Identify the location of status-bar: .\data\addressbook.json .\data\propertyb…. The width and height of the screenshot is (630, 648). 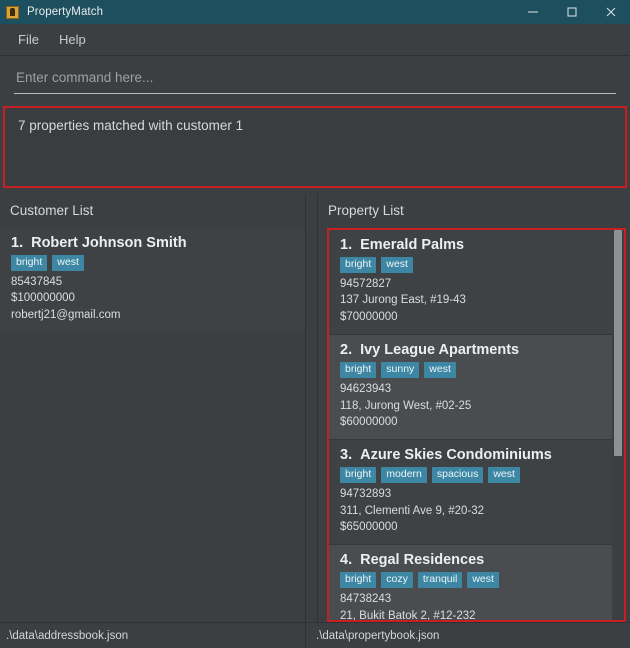
(315, 635).